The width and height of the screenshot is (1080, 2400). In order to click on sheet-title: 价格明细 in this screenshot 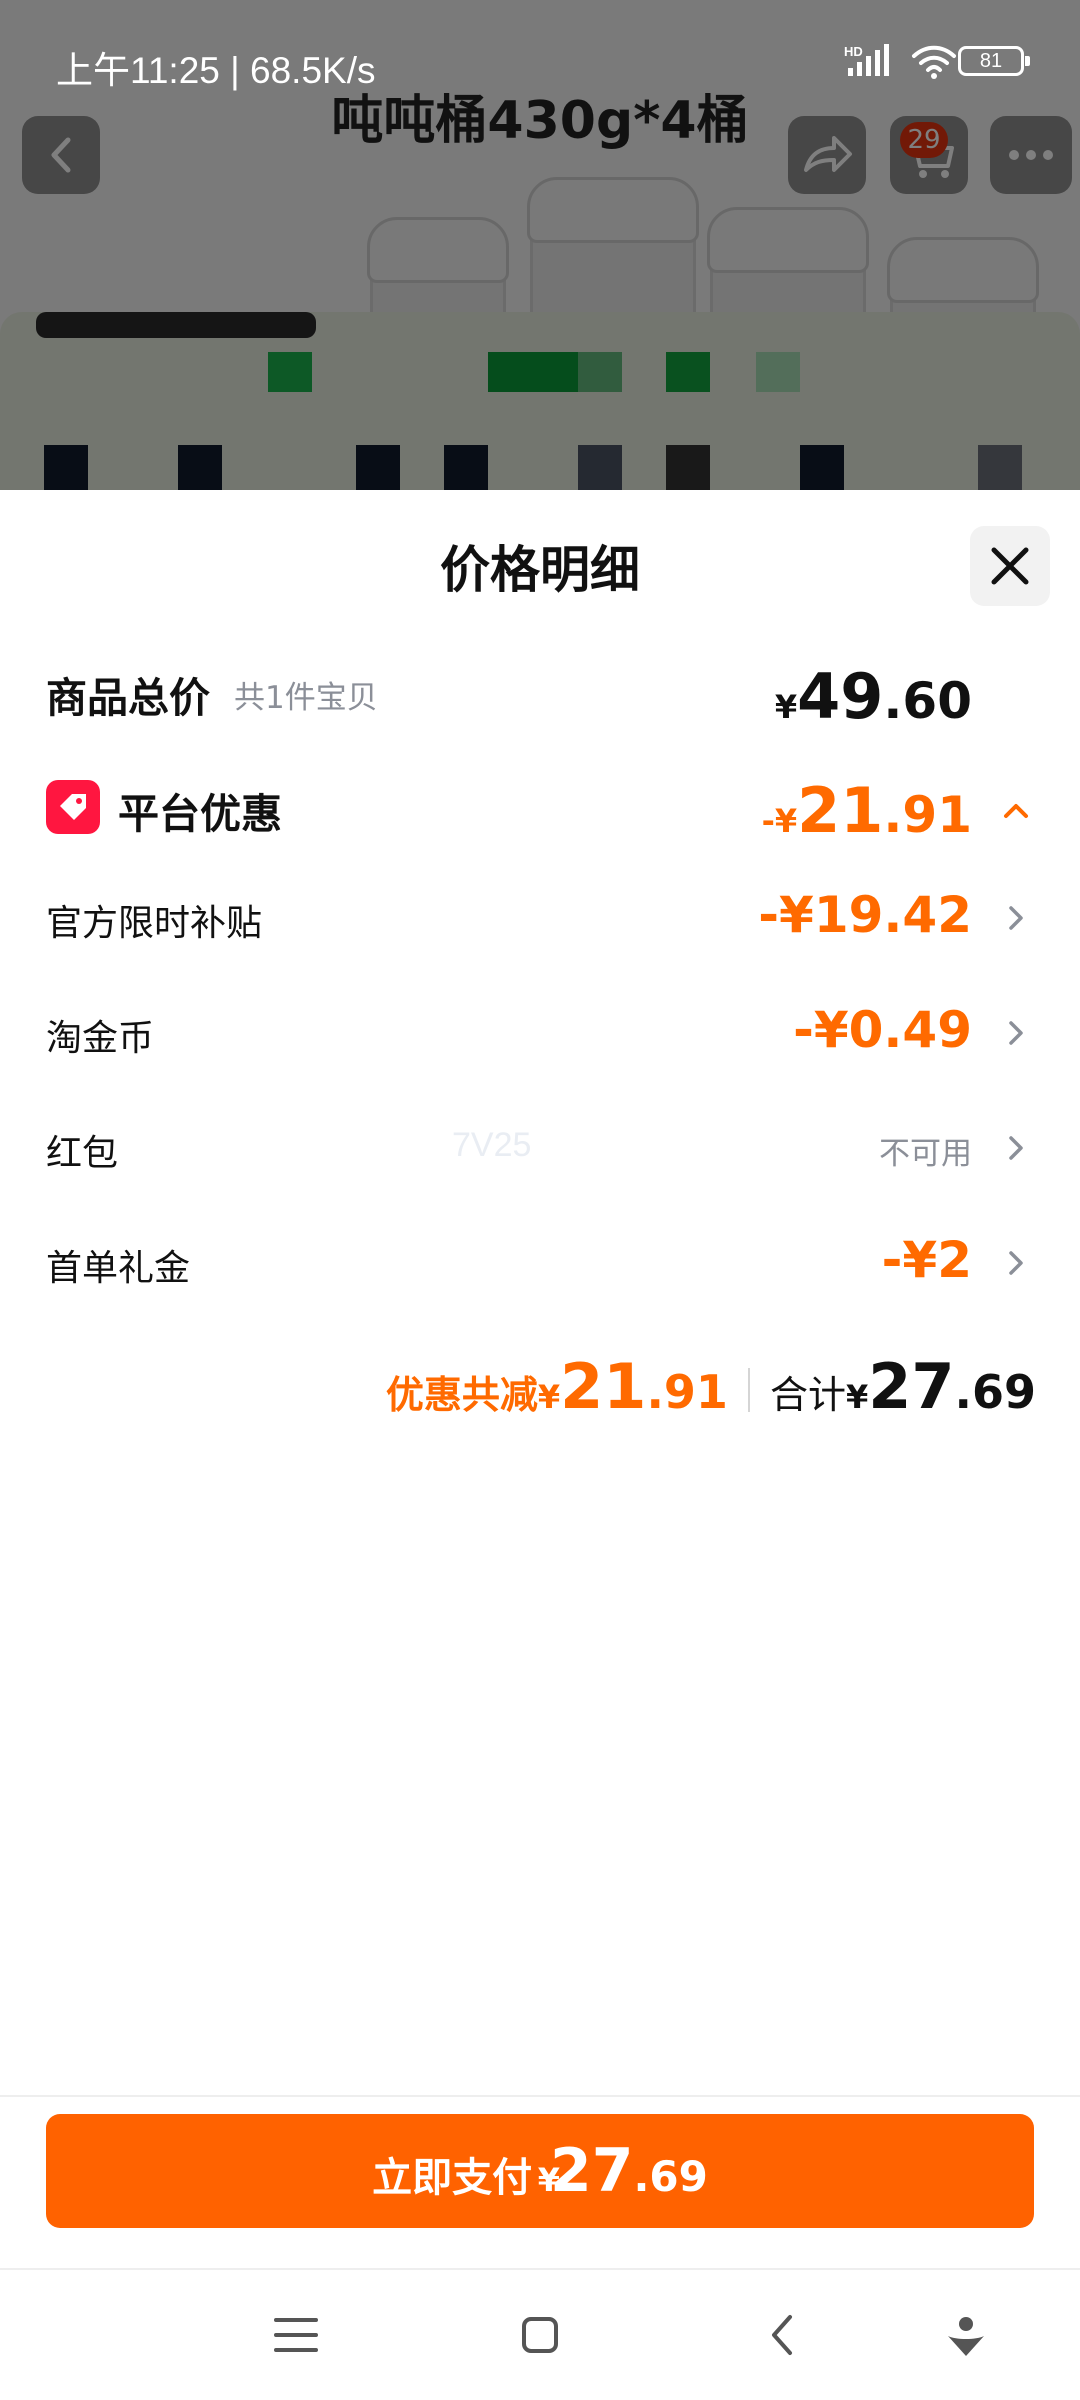, I will do `click(540, 570)`.